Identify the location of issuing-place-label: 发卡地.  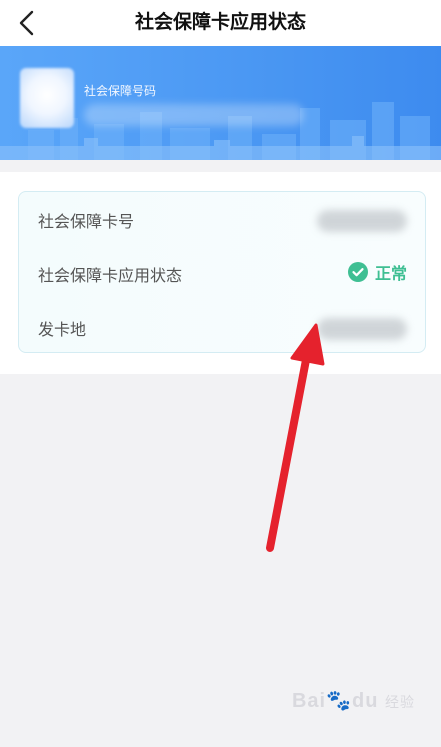
(62, 329).